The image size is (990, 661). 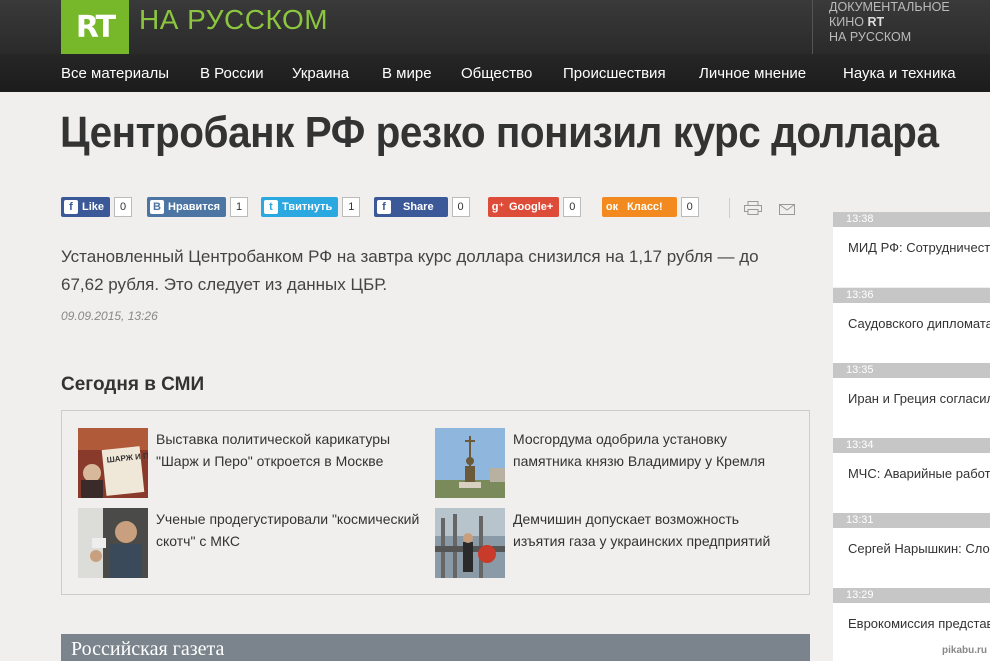 I want to click on mail-icon, so click(x=787, y=209).